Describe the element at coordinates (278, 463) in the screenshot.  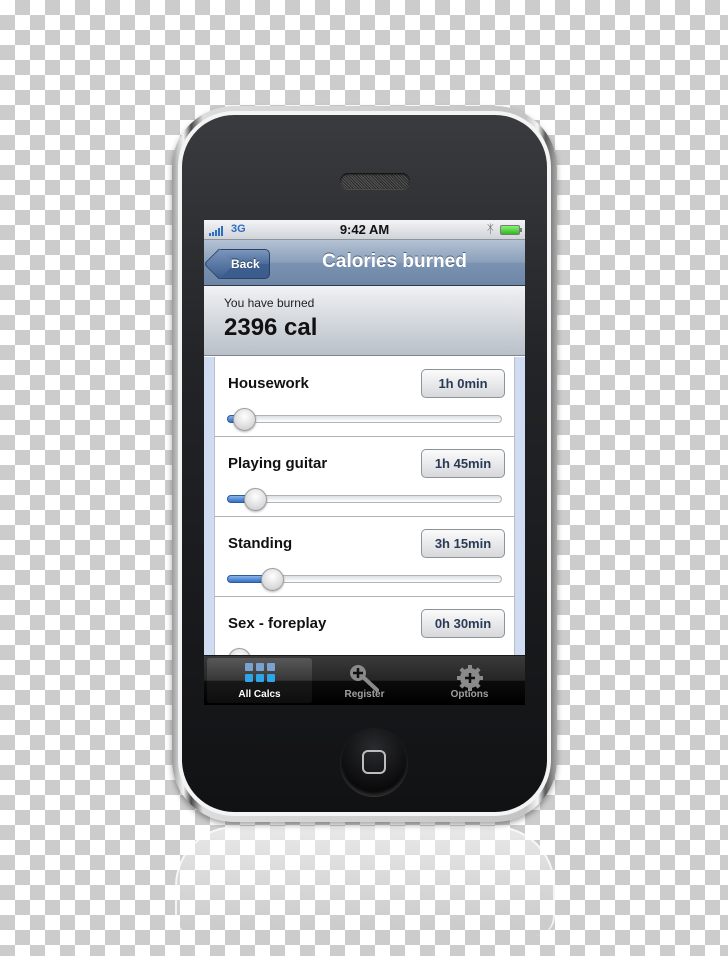
I see `activity-label: Playing guitar` at that location.